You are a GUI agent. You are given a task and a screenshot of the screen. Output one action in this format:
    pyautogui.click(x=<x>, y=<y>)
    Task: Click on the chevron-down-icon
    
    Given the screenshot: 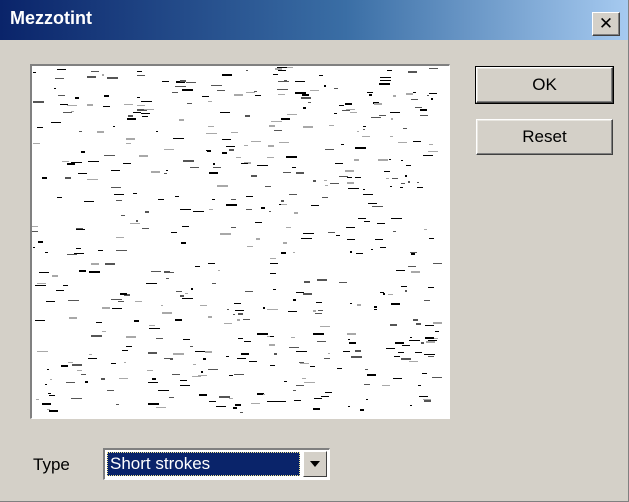 What is the action you would take?
    pyautogui.click(x=315, y=464)
    